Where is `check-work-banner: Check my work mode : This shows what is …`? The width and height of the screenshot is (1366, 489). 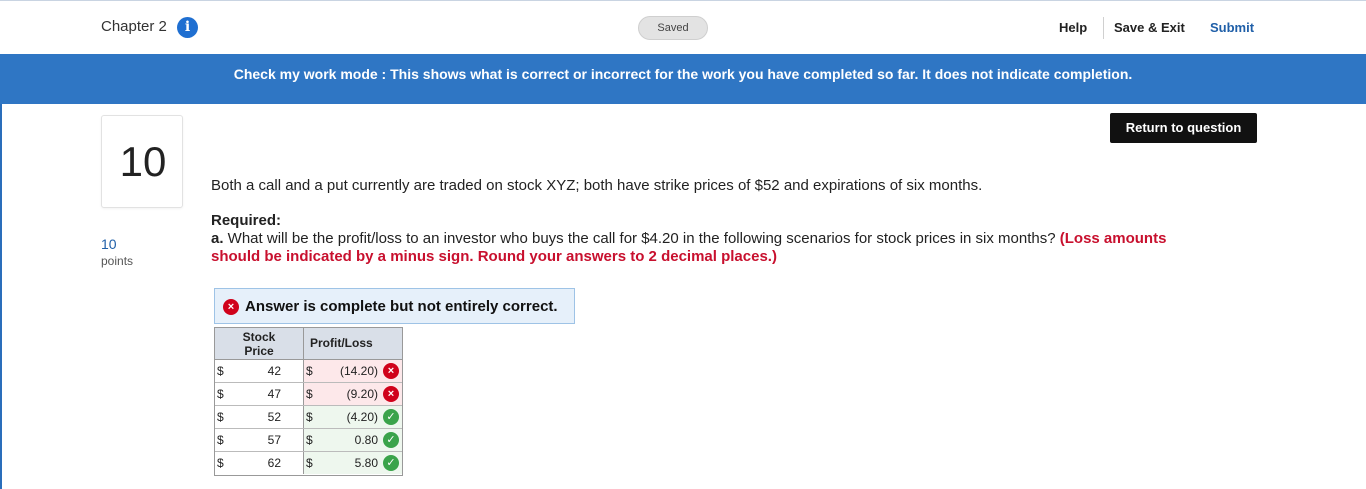
check-work-banner: Check my work mode : This shows what is … is located at coordinates (683, 79).